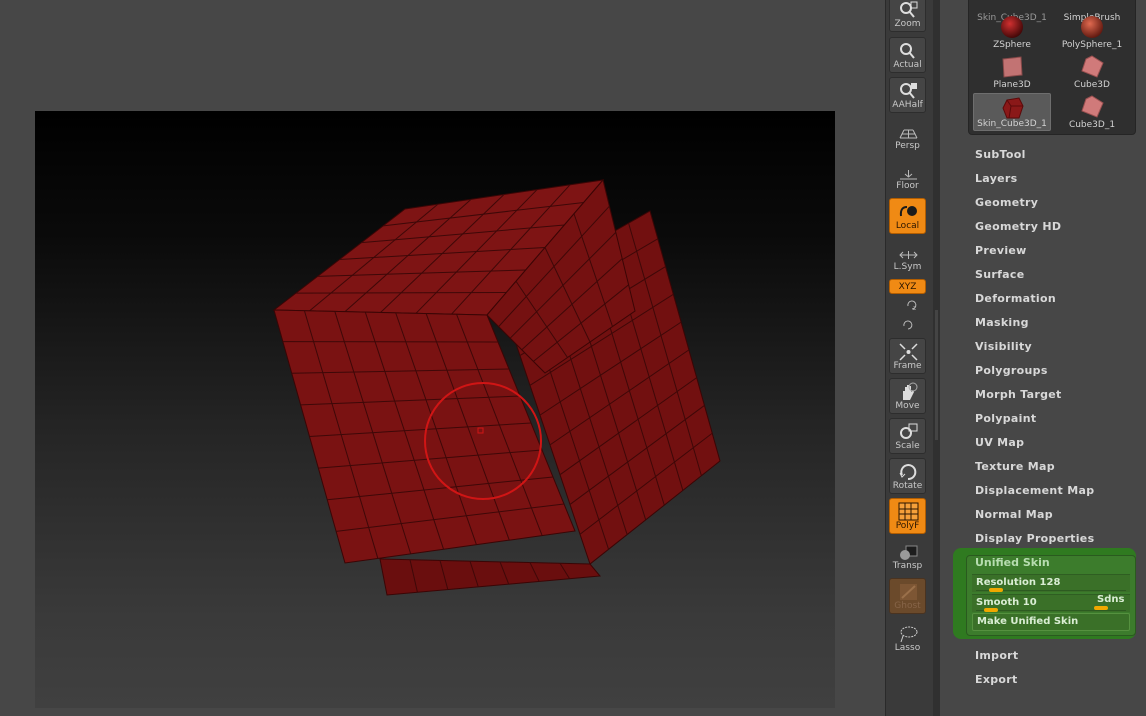  I want to click on persp-label: Persp, so click(907, 146).